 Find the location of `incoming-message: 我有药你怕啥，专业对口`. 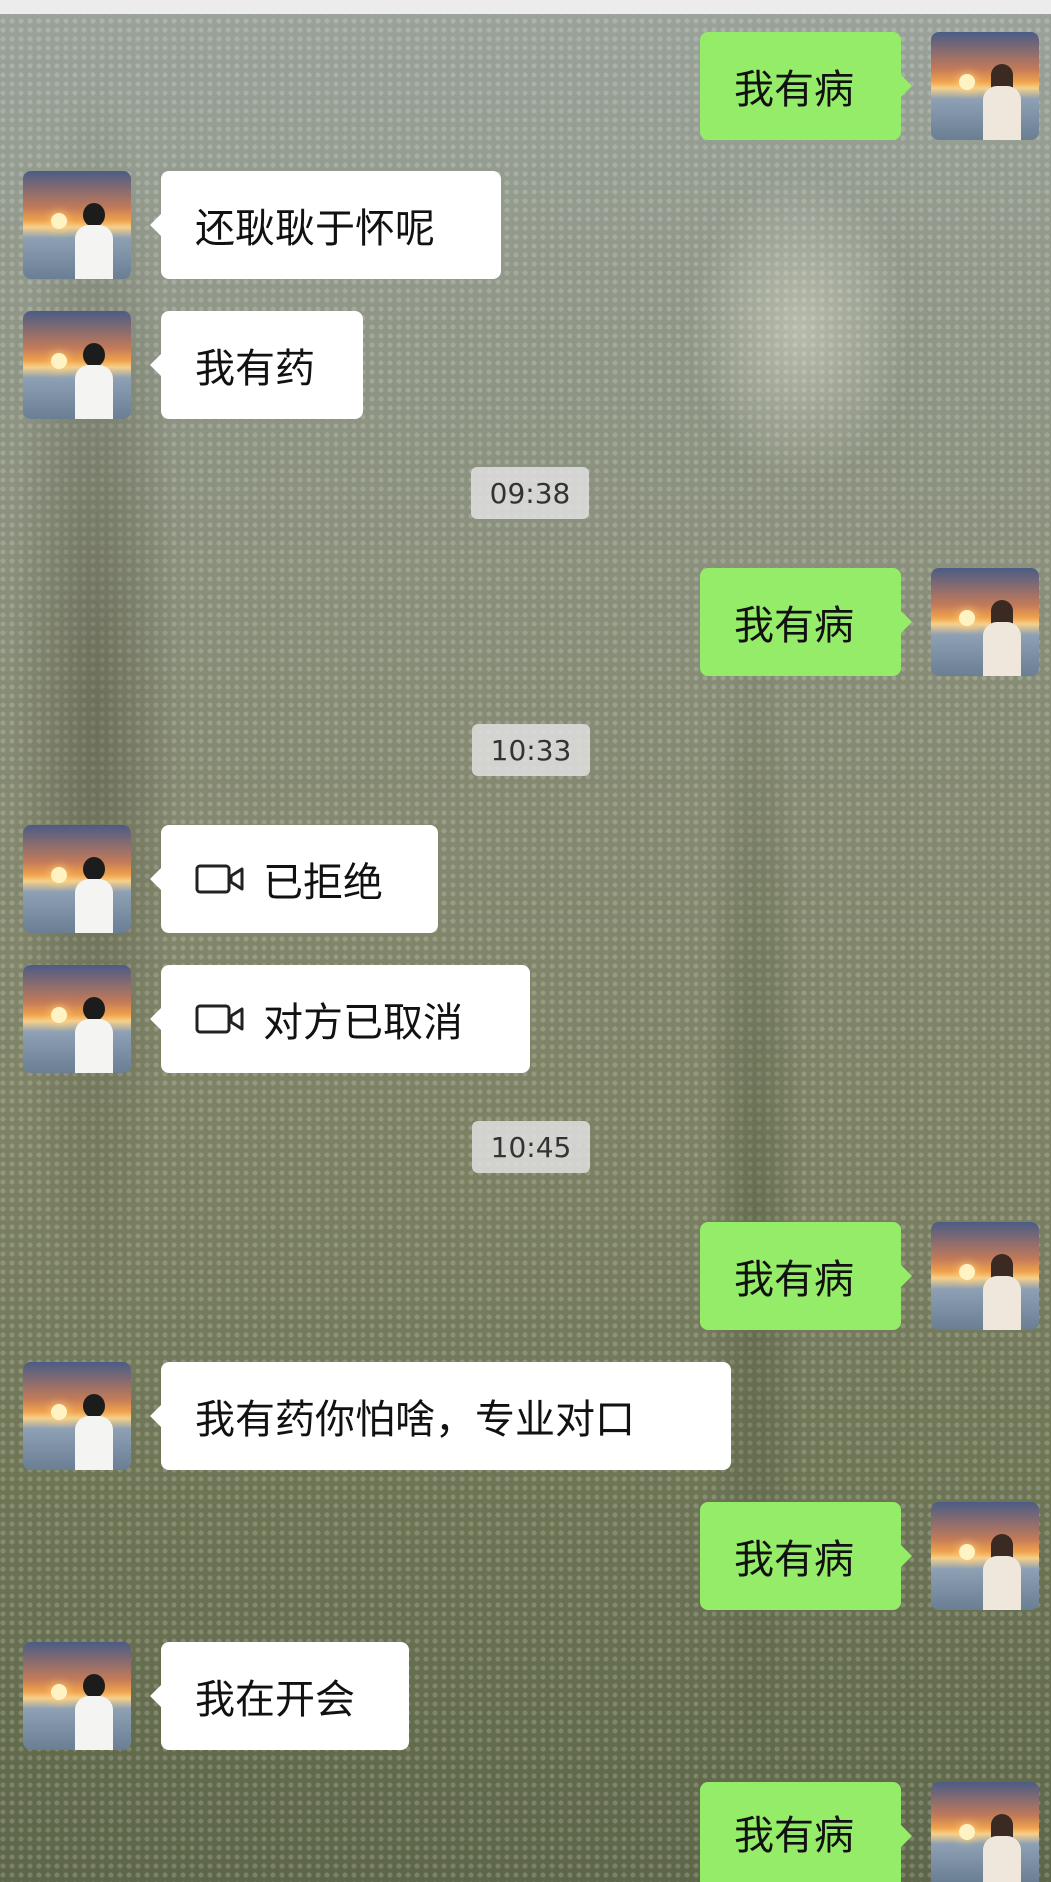

incoming-message: 我有药你怕啥，专业对口 is located at coordinates (440, 1416).